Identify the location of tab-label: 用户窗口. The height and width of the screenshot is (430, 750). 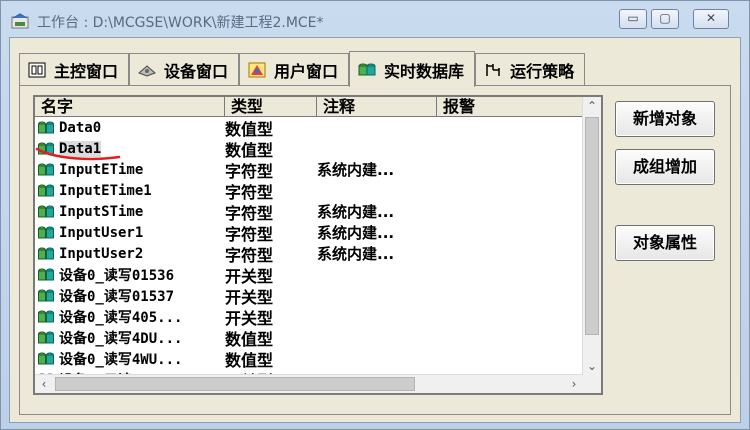
(306, 71).